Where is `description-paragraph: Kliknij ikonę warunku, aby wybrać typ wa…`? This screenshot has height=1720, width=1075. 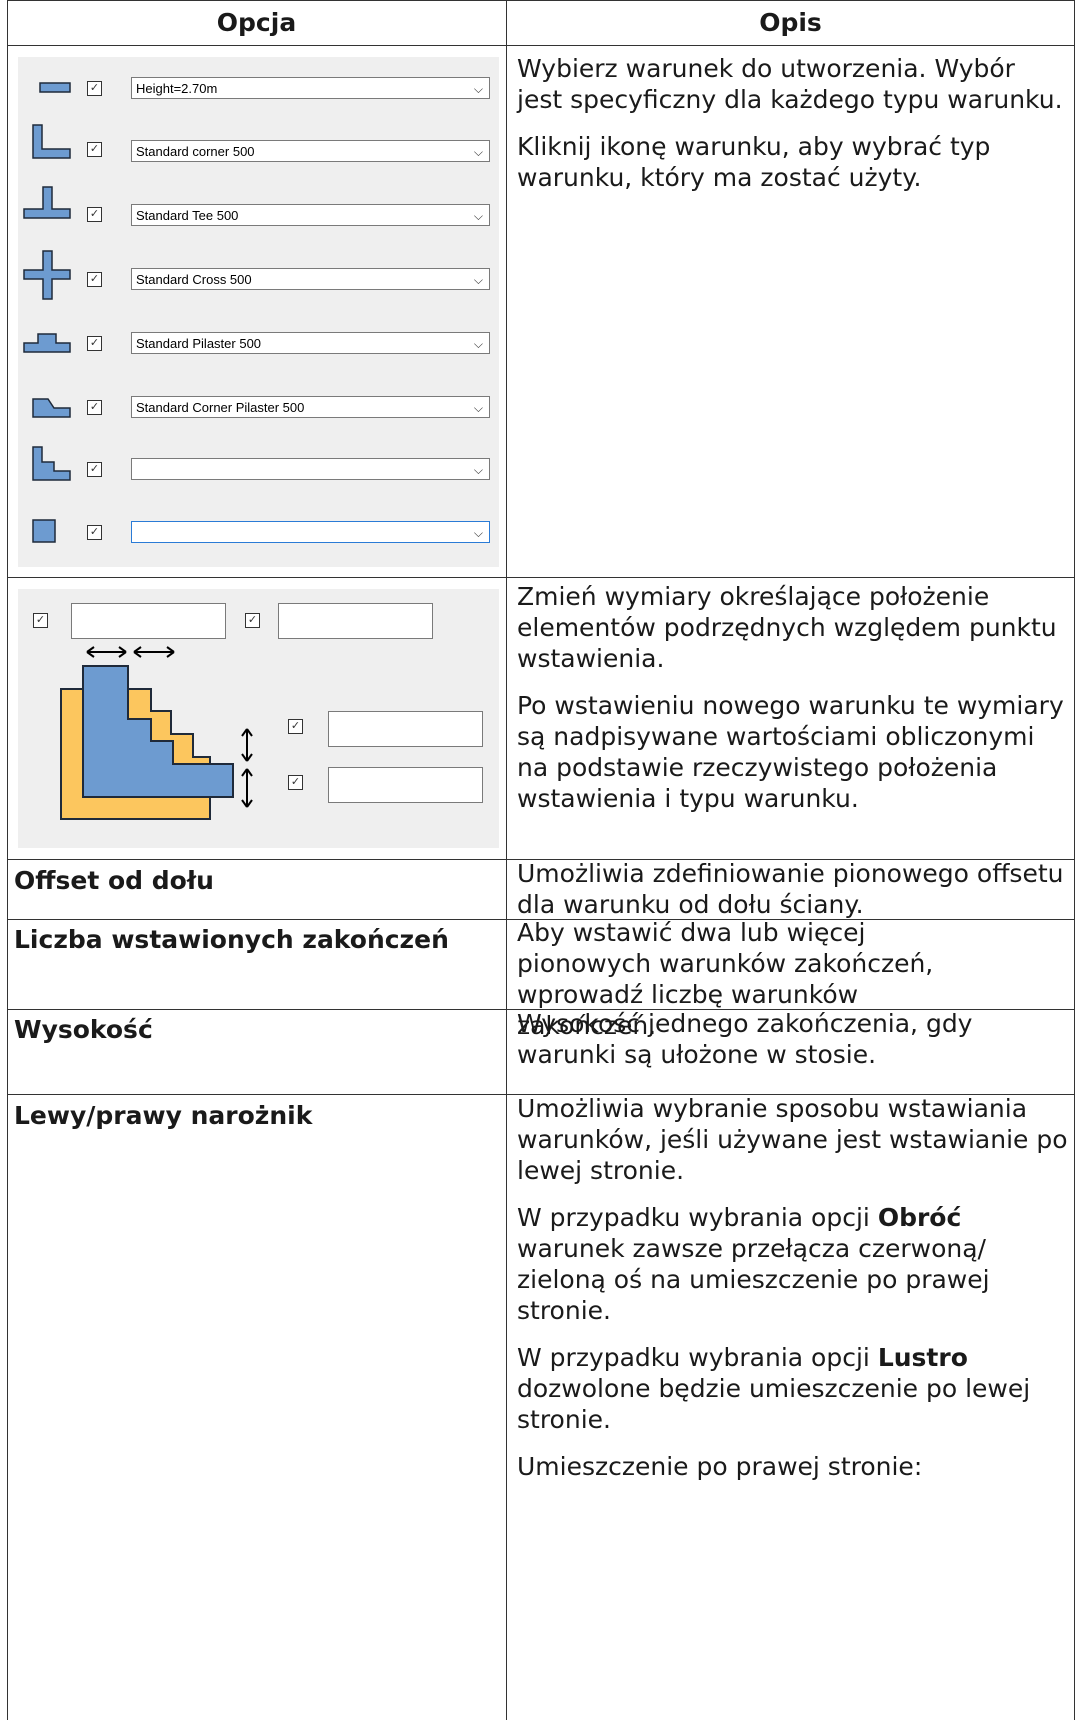
description-paragraph: Kliknij ikonę warunku, aby wybrać typ wa… is located at coordinates (754, 162).